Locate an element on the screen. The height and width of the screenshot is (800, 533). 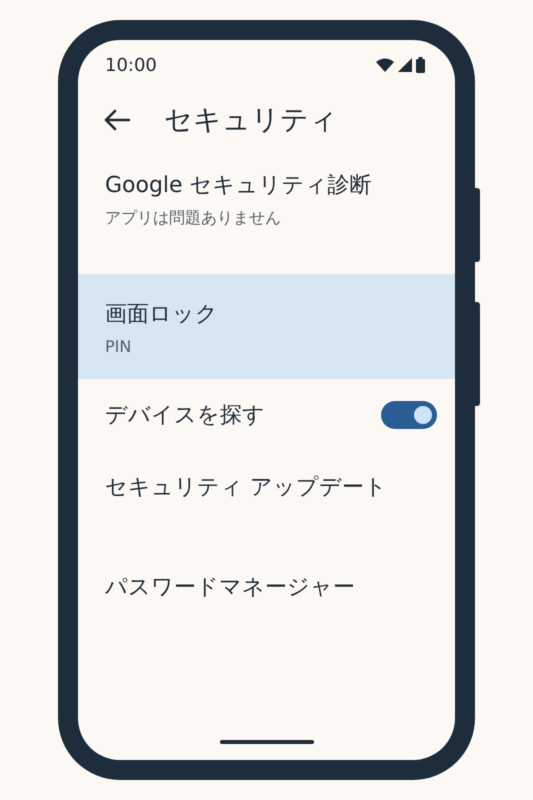
toggle-switch is located at coordinates (409, 415).